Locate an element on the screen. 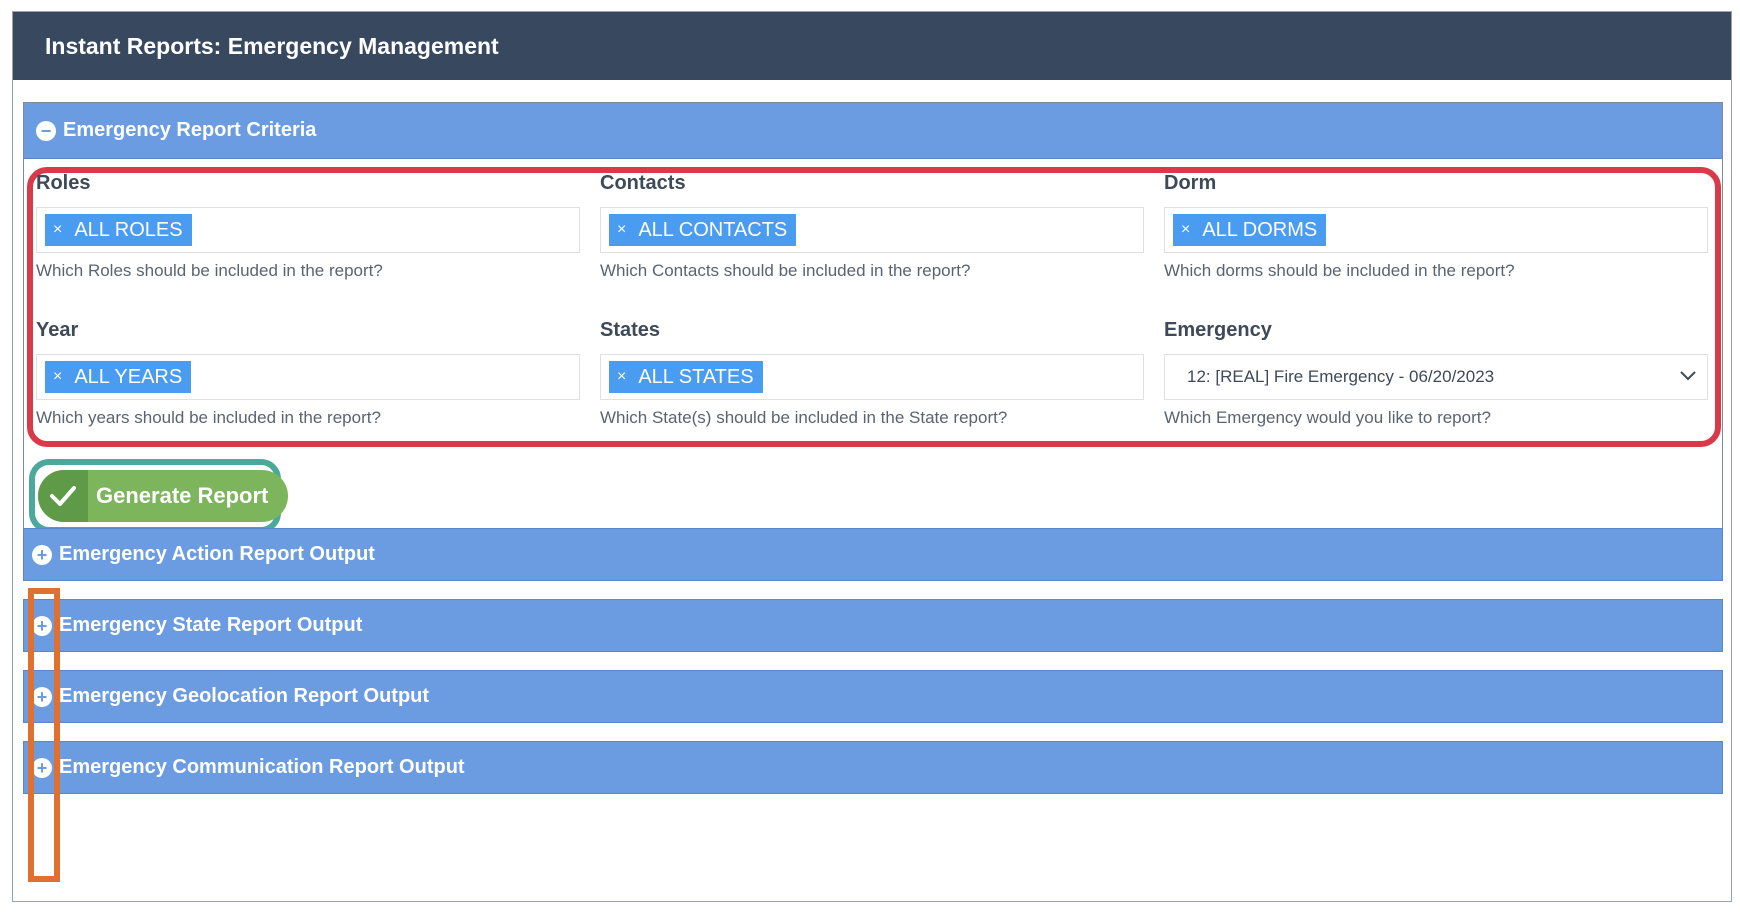 Image resolution: width=1740 pixels, height=918 pixels. output-panel-action: + Emergency Action Report Output is located at coordinates (873, 554).